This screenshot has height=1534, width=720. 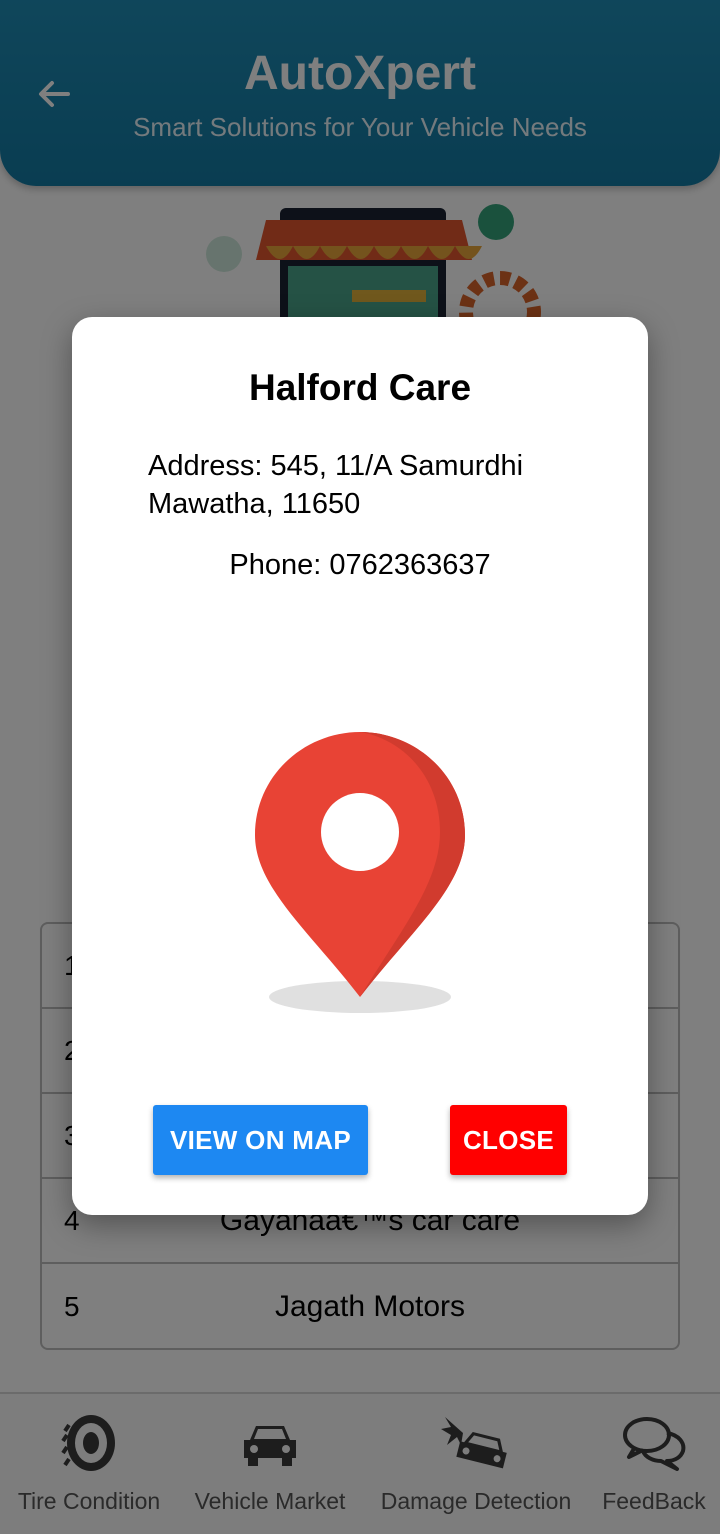 I want to click on close-button: CLOSE, so click(x=508, y=1140).